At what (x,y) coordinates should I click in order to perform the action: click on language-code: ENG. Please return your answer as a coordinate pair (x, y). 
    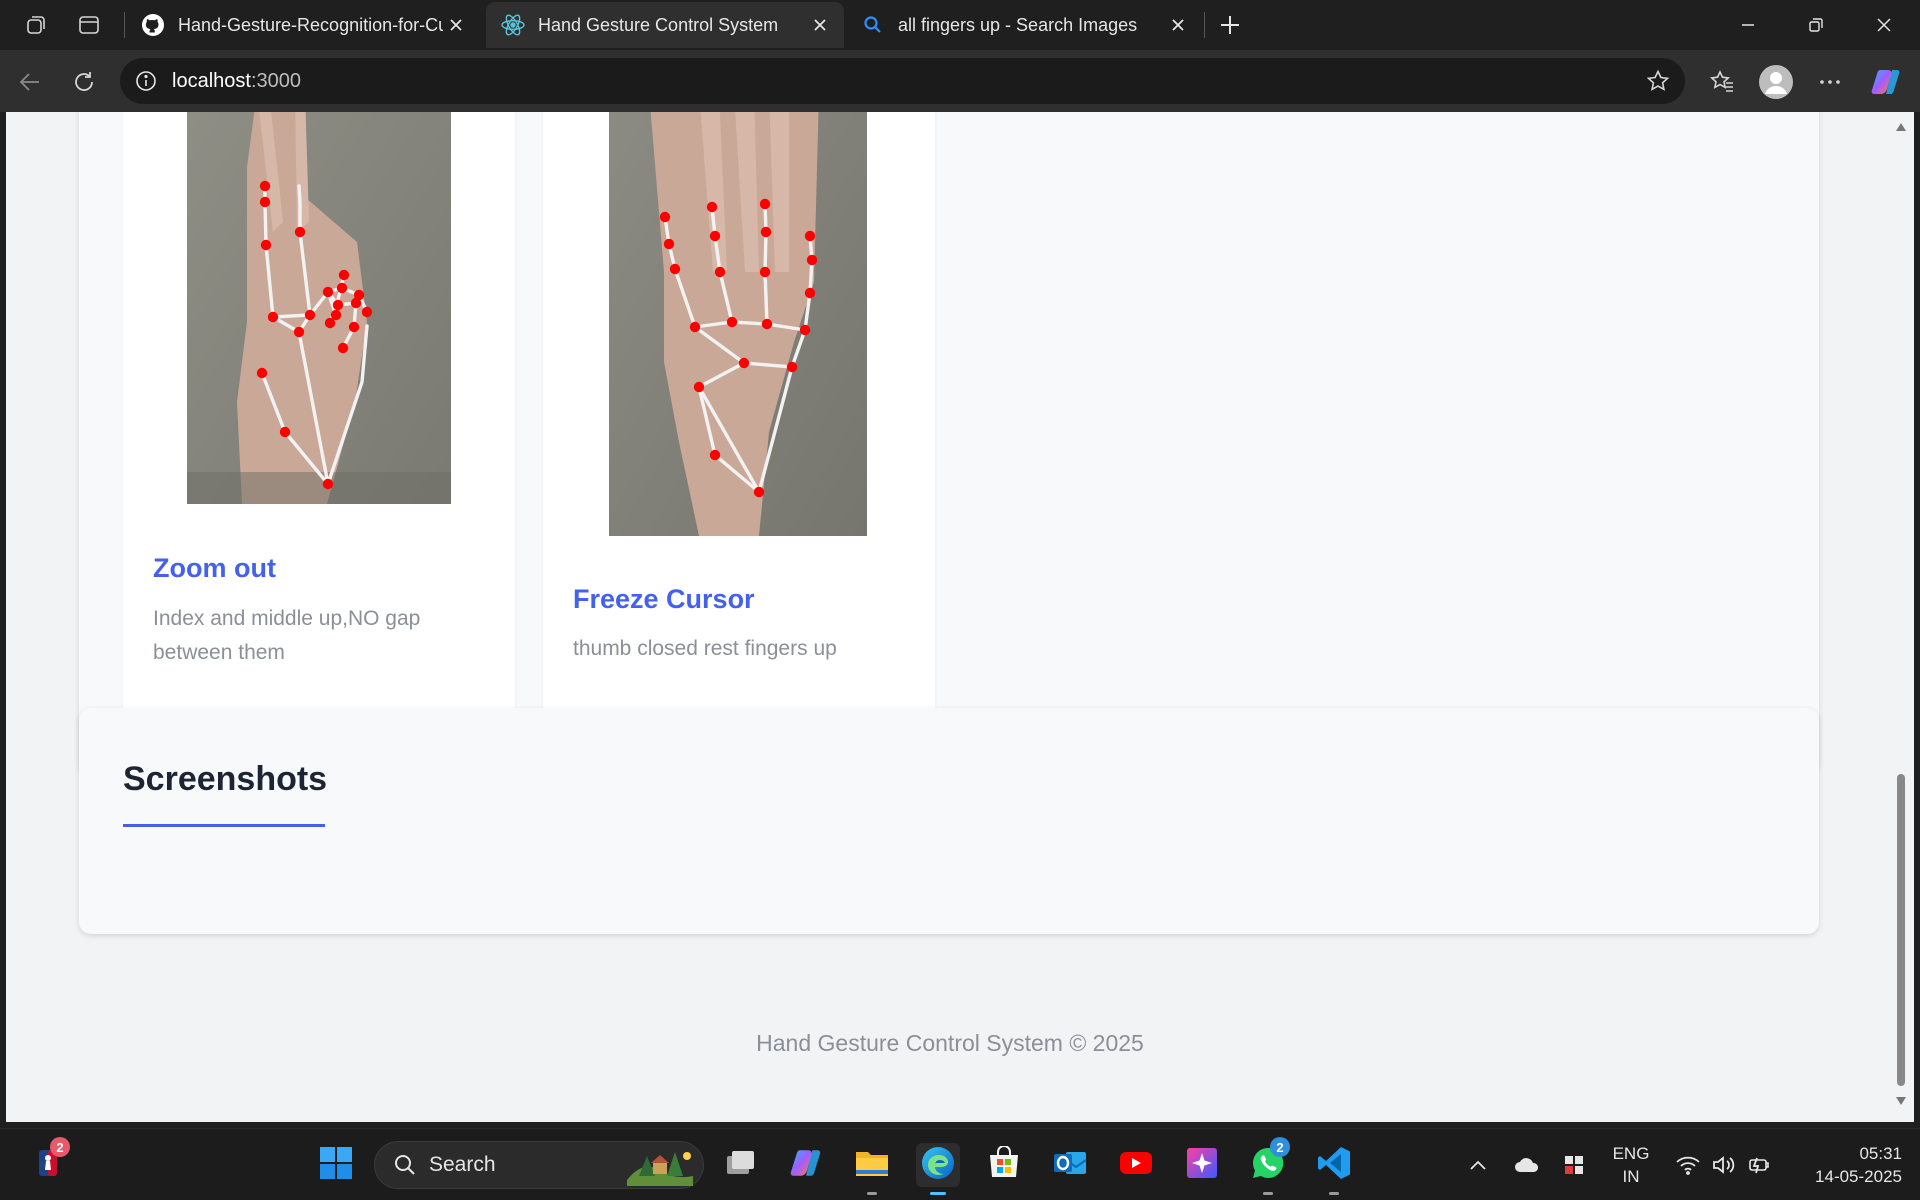
    Looking at the image, I should click on (1631, 1153).